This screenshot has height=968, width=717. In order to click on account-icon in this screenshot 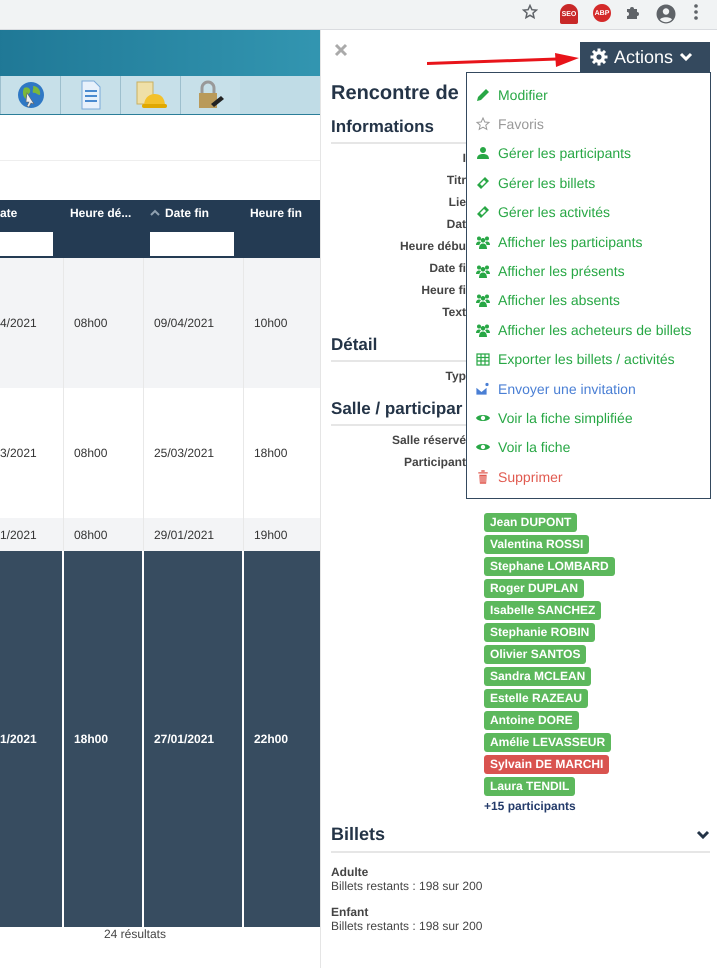, I will do `click(666, 14)`.